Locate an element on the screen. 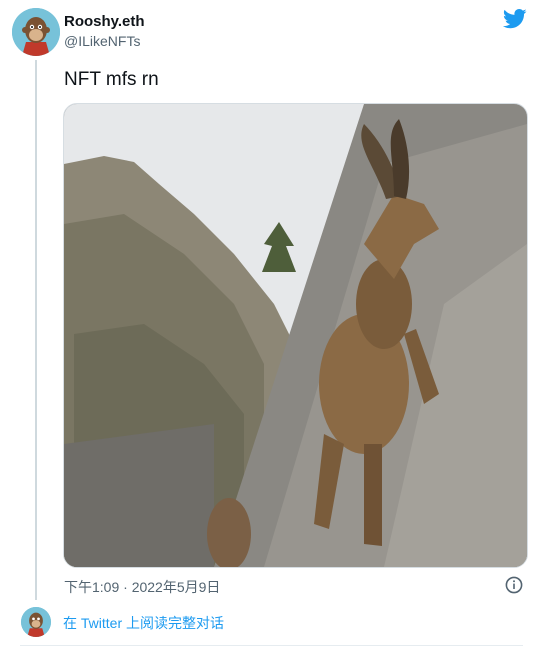 The image size is (543, 655). info-icon is located at coordinates (514, 585).